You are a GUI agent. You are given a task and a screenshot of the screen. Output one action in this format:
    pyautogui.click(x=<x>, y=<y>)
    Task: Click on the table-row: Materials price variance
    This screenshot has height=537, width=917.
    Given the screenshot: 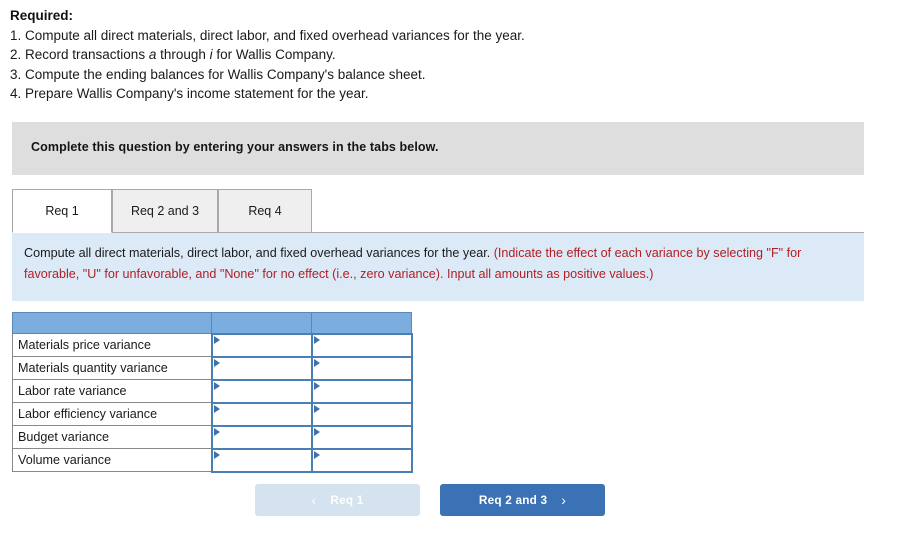 What is the action you would take?
    pyautogui.click(x=212, y=345)
    